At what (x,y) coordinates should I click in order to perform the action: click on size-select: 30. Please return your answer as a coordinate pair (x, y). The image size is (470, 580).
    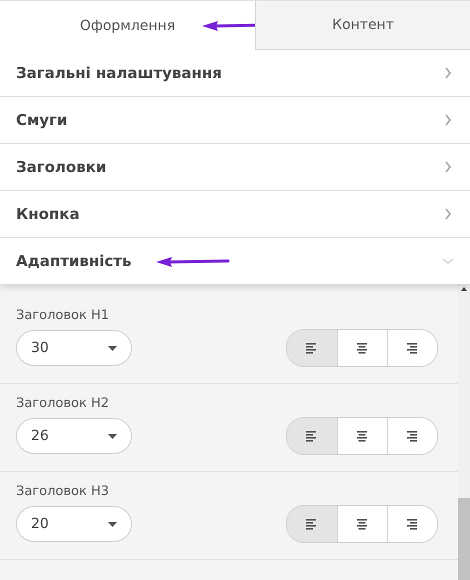
    Looking at the image, I should click on (74, 348).